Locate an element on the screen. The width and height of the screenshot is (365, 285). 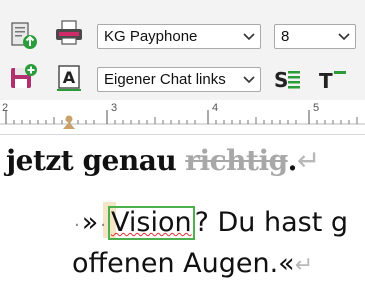
svg-text: S is located at coordinates (281, 80).